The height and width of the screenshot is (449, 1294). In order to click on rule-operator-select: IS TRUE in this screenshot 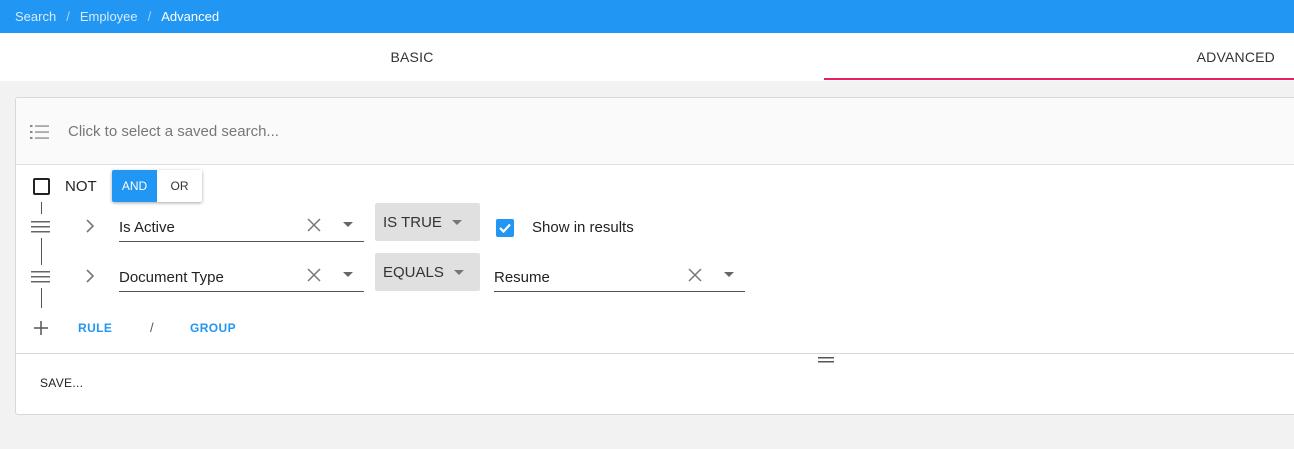, I will do `click(427, 222)`.